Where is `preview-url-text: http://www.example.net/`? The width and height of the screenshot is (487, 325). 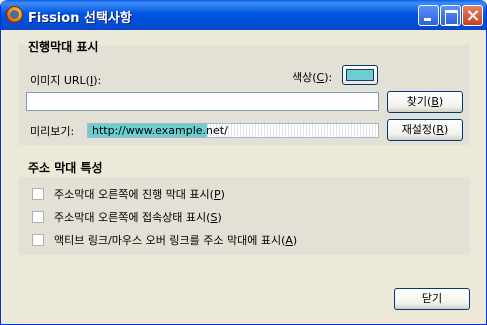 preview-url-text: http://www.example.net/ is located at coordinates (160, 130).